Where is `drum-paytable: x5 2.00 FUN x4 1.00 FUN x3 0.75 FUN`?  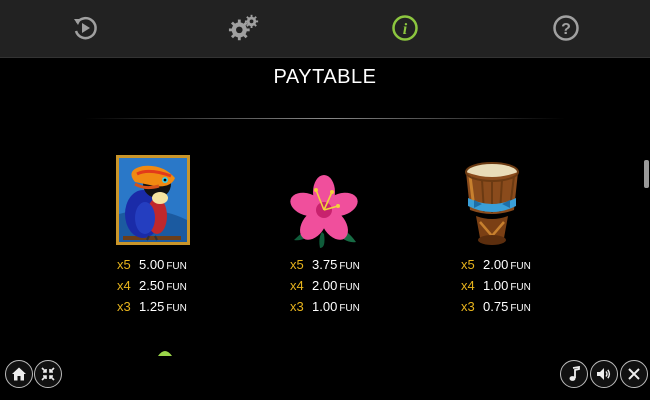
drum-paytable: x5 2.00 FUN x4 1.00 FUN x3 0.75 FUN is located at coordinates (496, 286).